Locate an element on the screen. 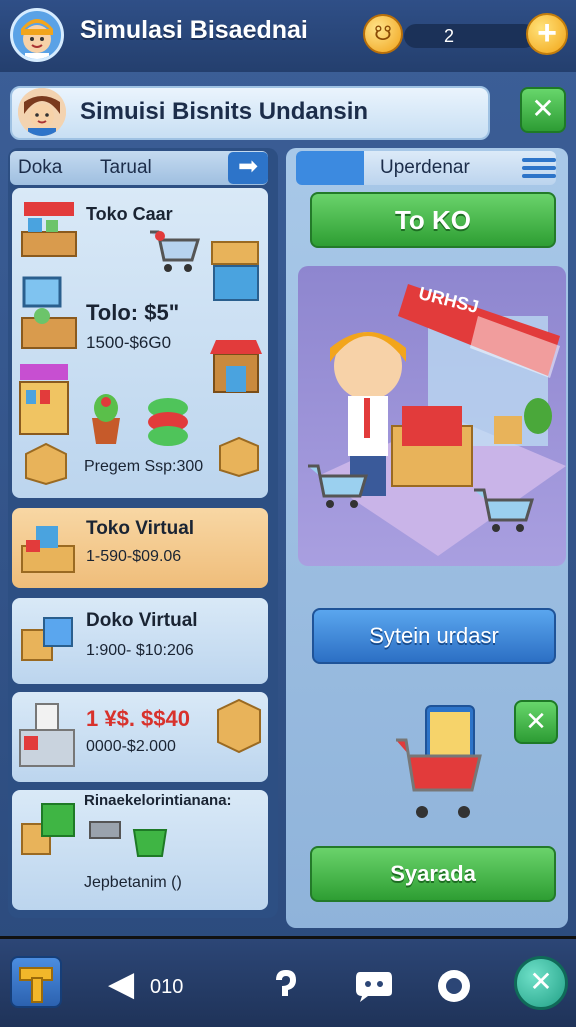 This screenshot has width=576, height=1027. green-crate-icon is located at coordinates (48, 829).